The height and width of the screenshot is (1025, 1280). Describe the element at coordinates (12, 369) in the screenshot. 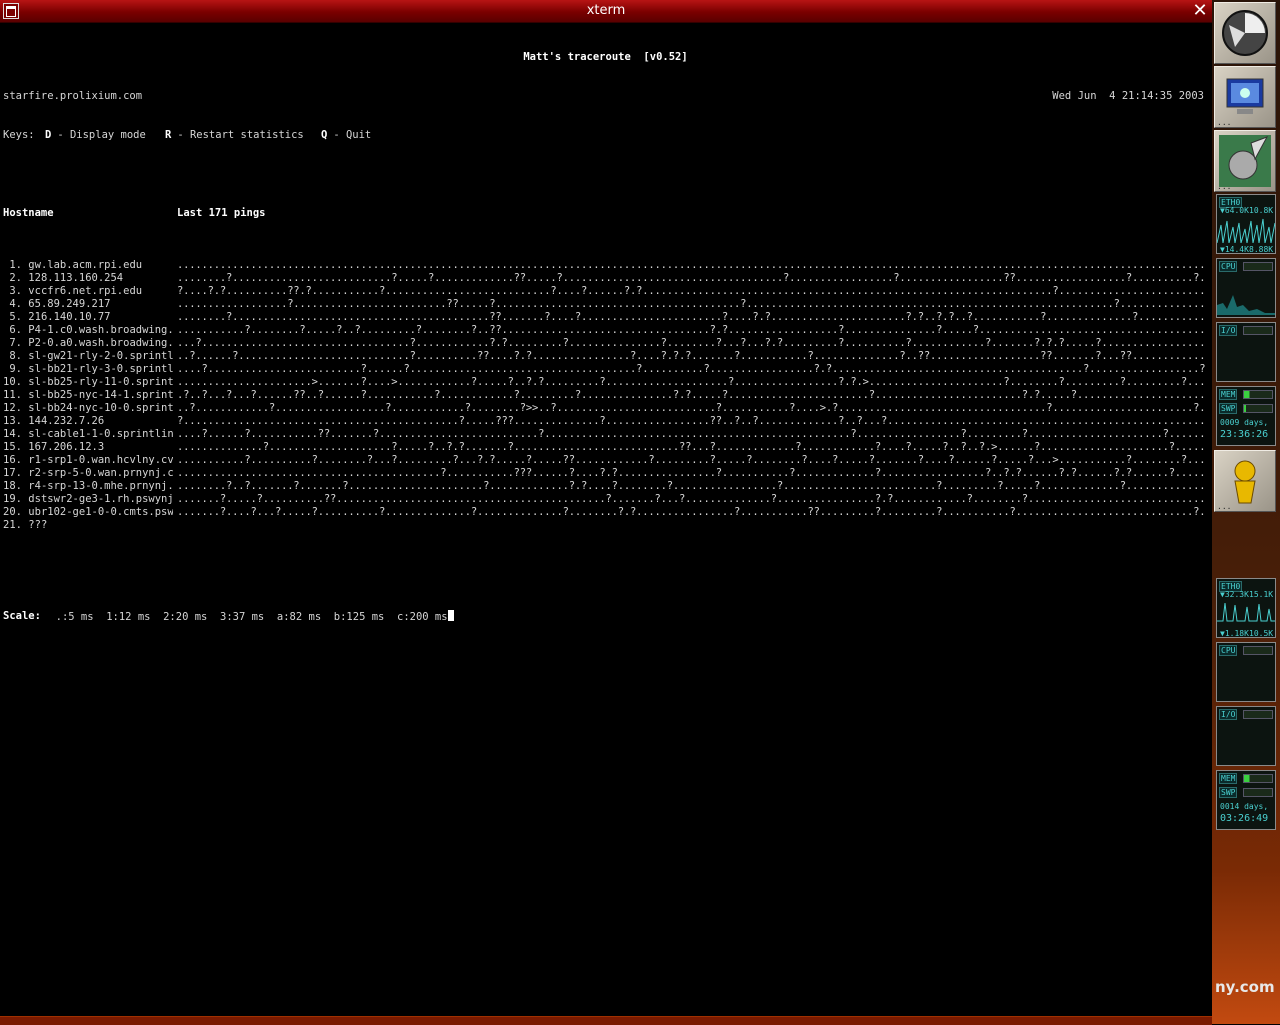

I see `hop-number: 9.` at that location.